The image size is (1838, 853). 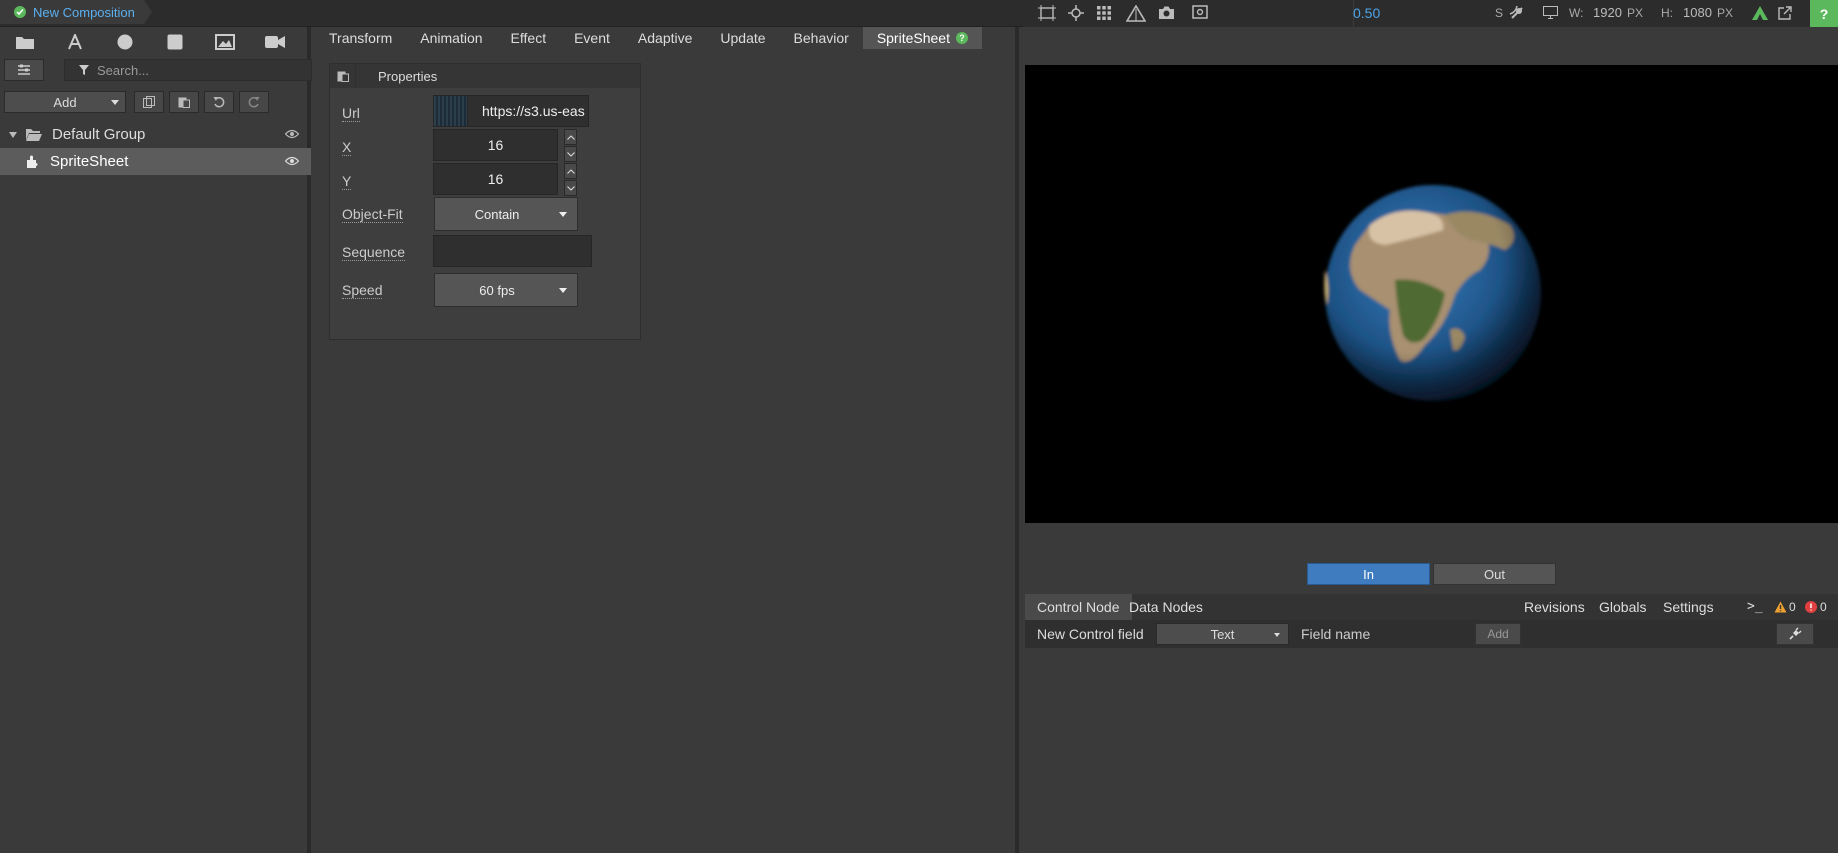 What do you see at coordinates (913, 38) in the screenshot?
I see `tab-label: SpriteSheet` at bounding box center [913, 38].